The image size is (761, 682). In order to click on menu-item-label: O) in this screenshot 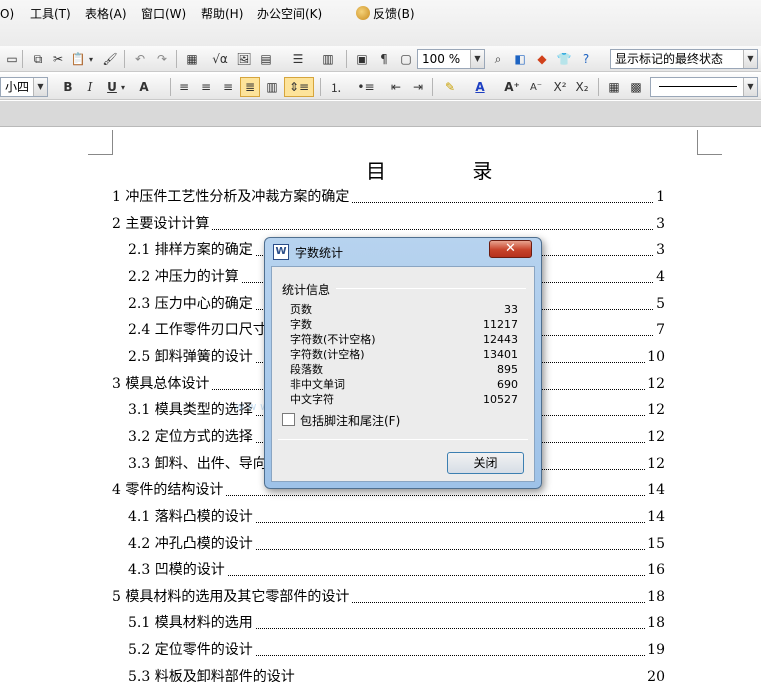, I will do `click(7, 14)`.